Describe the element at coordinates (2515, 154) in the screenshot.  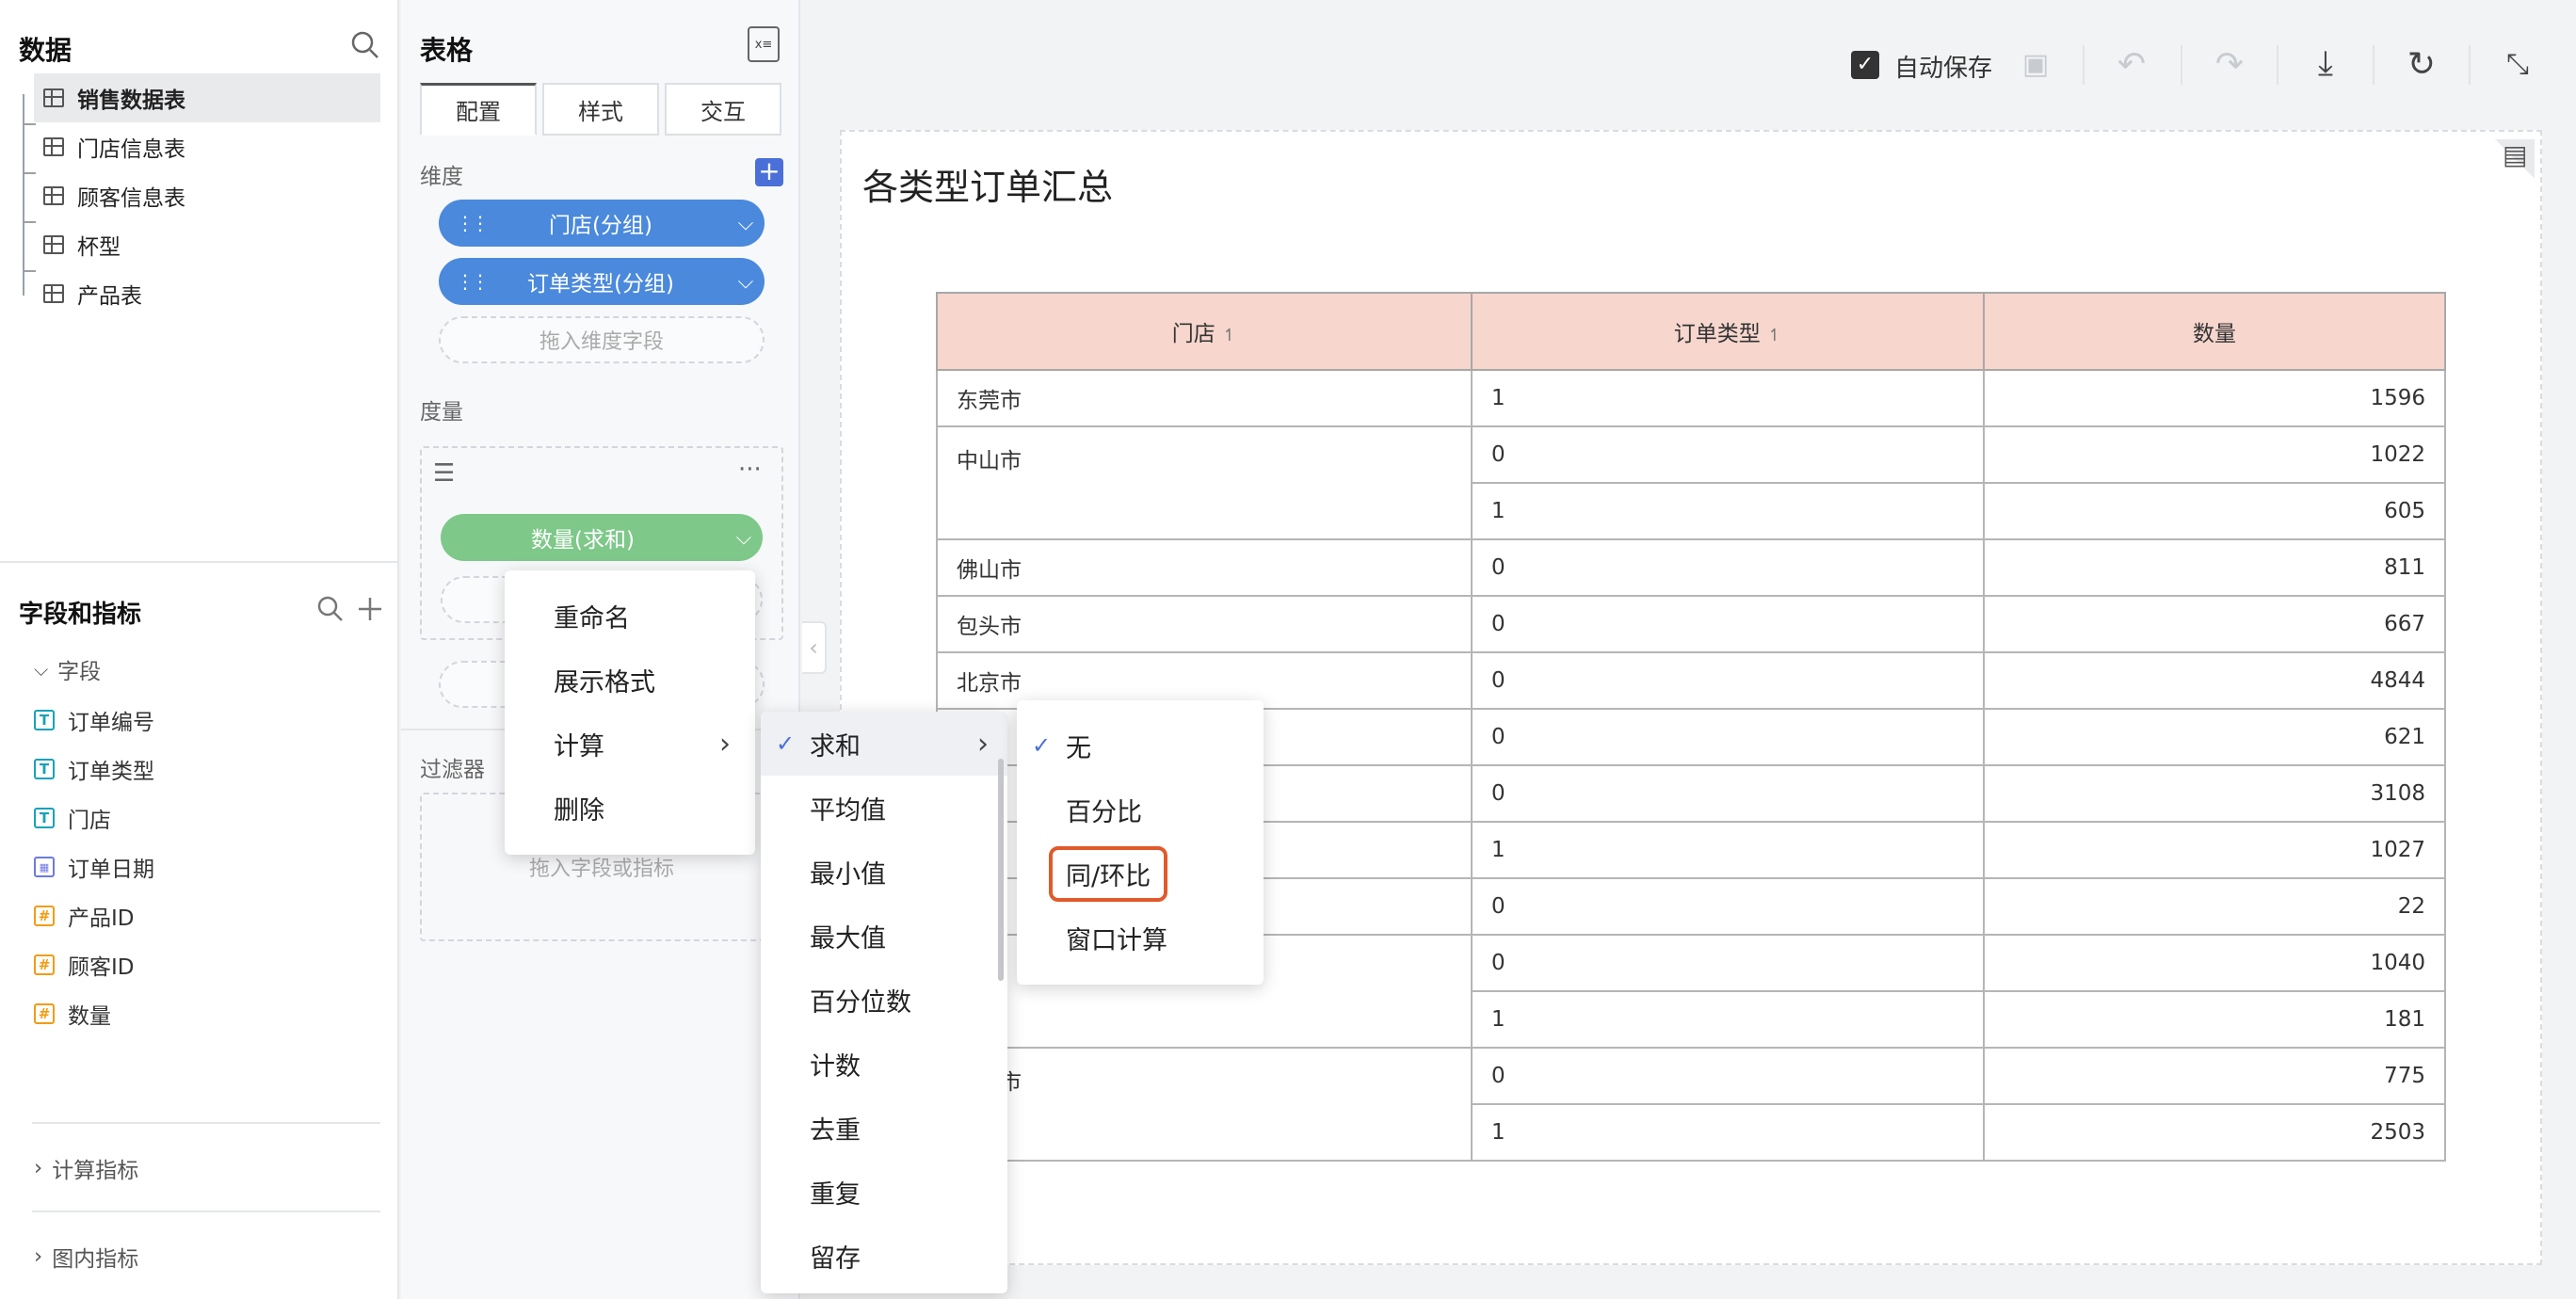
I see `table-view-icon: ▤` at that location.